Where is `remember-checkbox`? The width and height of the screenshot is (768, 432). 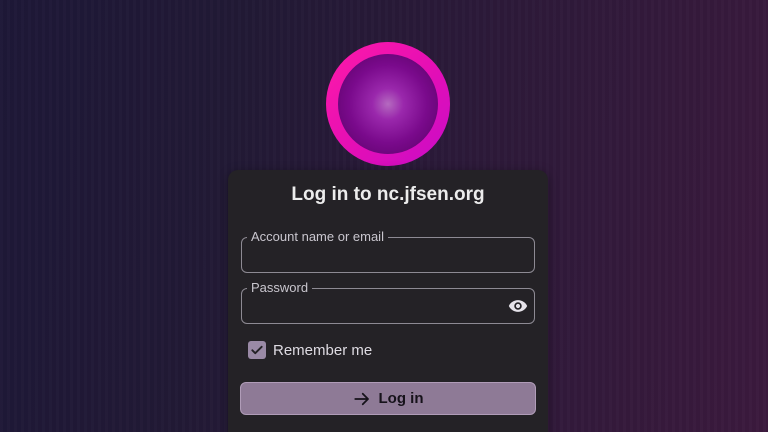 remember-checkbox is located at coordinates (257, 350).